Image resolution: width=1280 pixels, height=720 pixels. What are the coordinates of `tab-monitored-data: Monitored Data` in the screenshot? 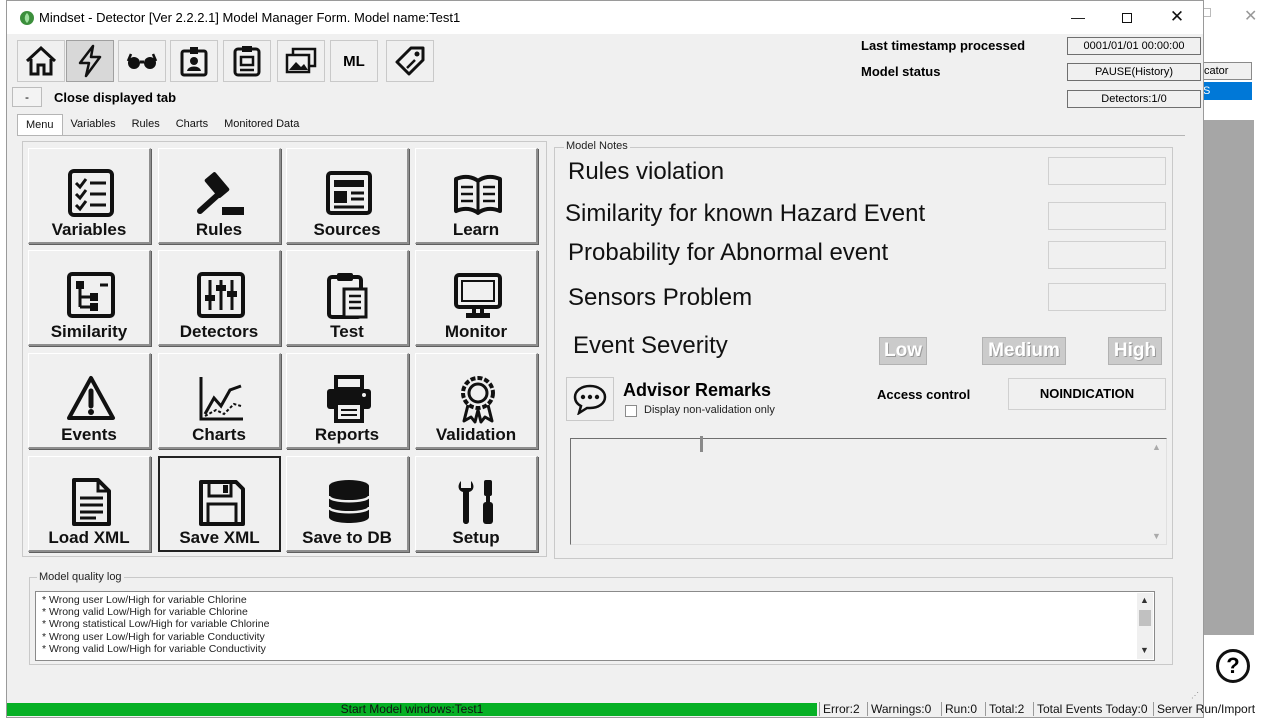 It's located at (261, 124).